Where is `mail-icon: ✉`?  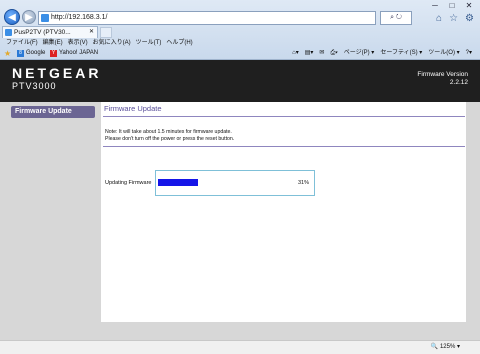 mail-icon: ✉ is located at coordinates (321, 53).